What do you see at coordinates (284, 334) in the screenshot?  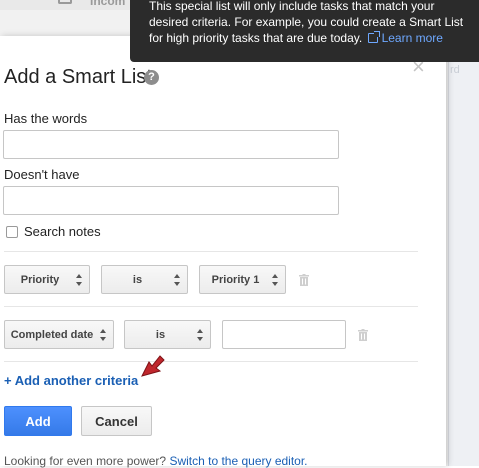 I see `criteria-date-input` at bounding box center [284, 334].